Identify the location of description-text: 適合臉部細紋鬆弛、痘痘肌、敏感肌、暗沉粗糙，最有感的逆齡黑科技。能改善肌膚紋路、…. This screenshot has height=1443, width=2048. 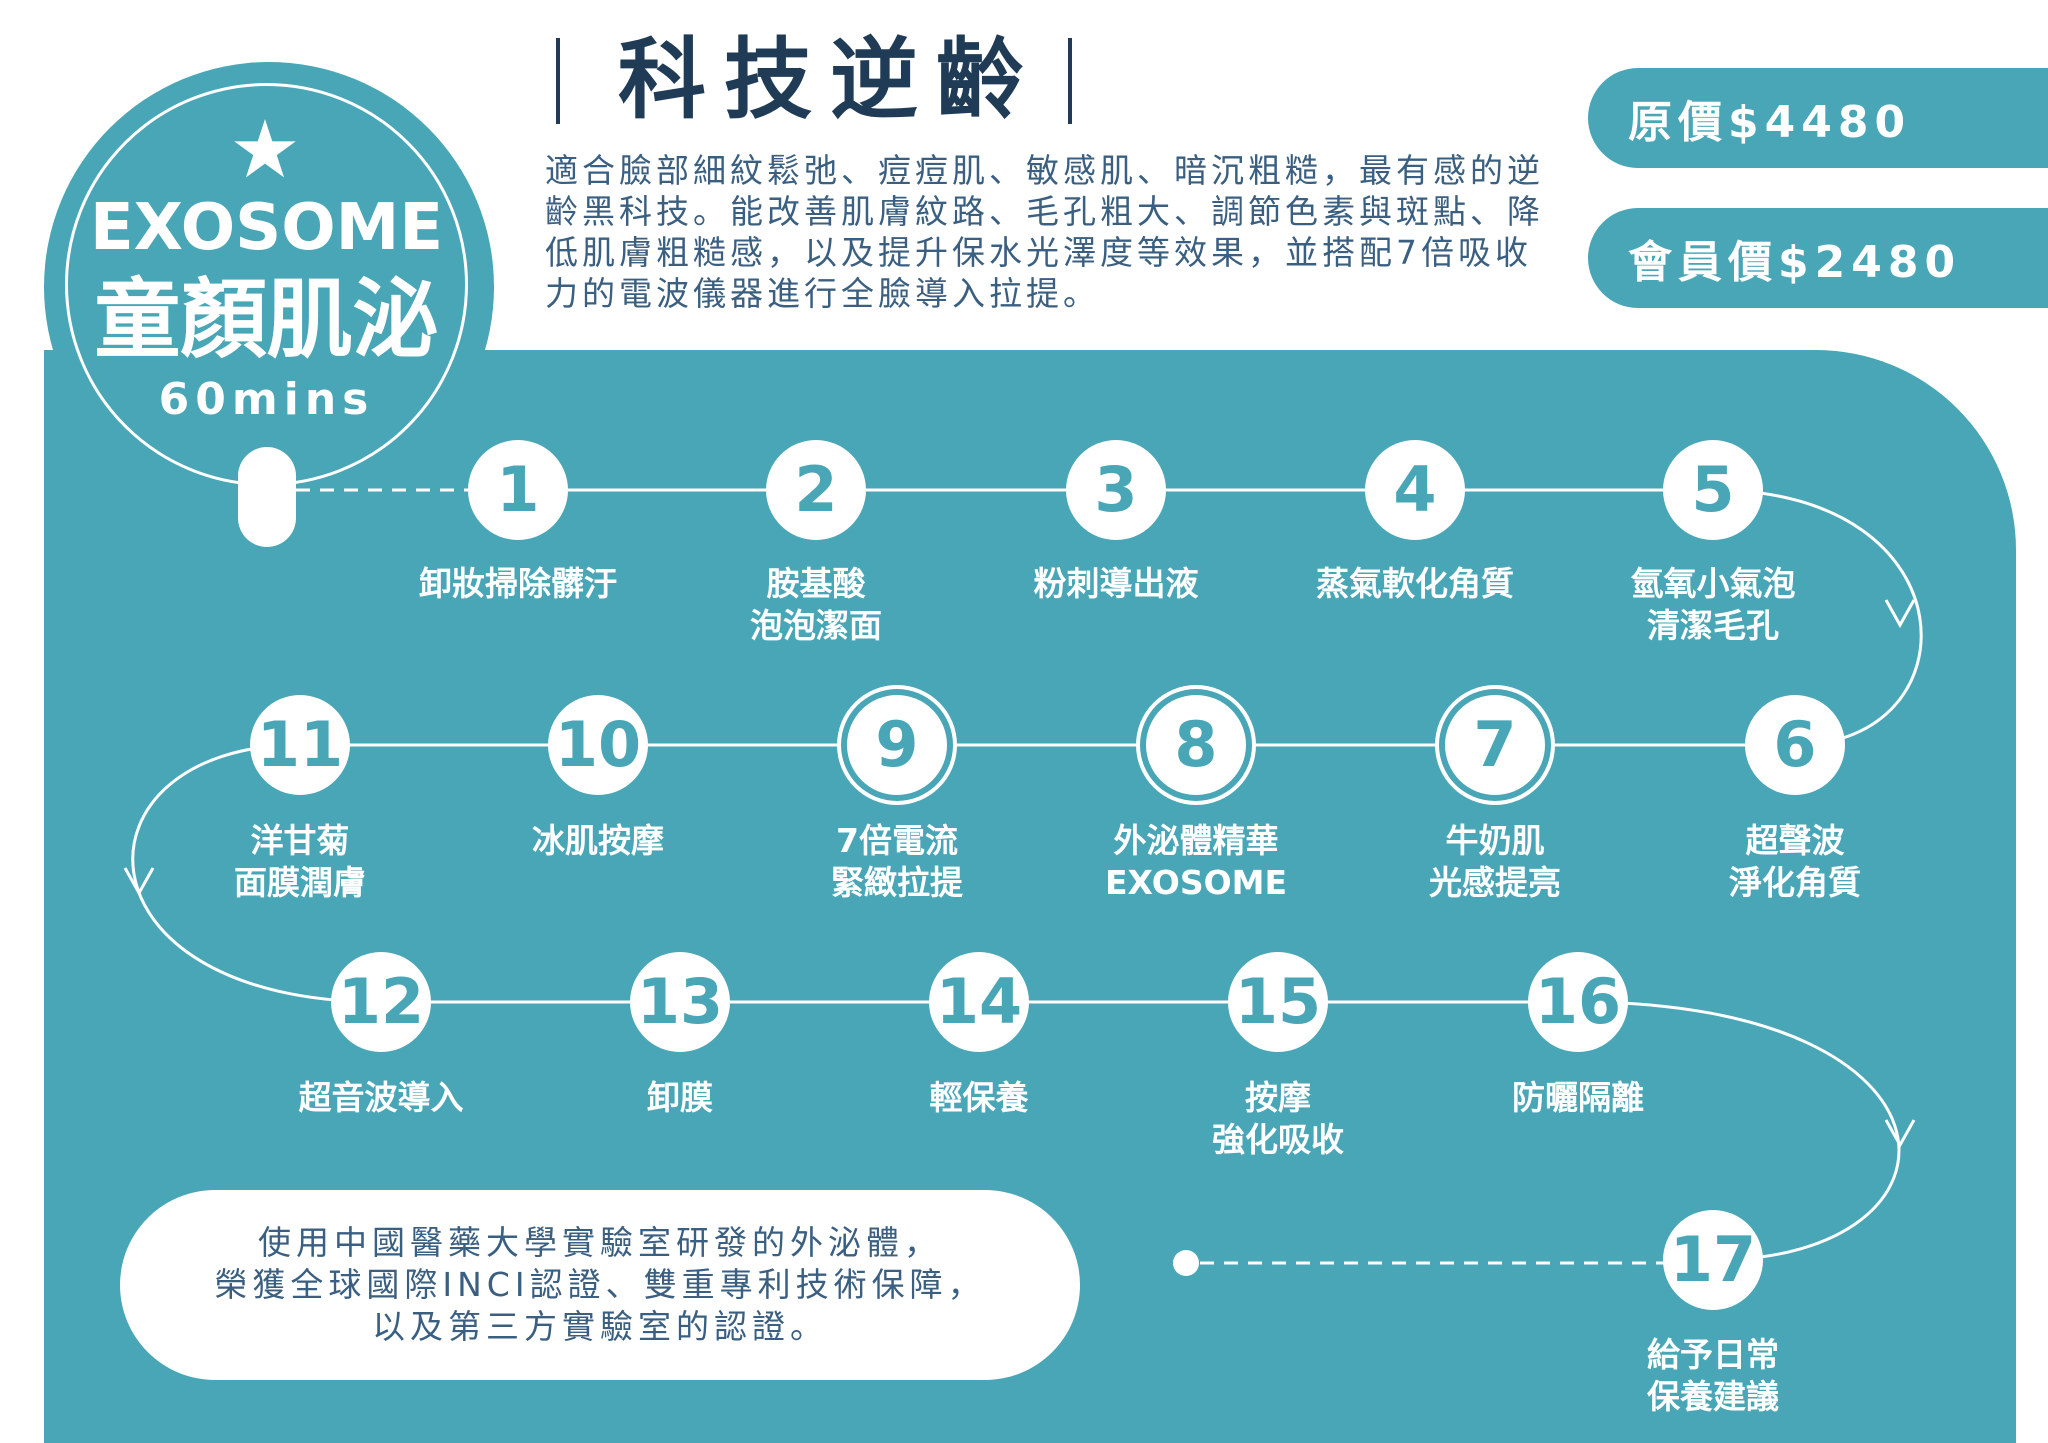
(1044, 232).